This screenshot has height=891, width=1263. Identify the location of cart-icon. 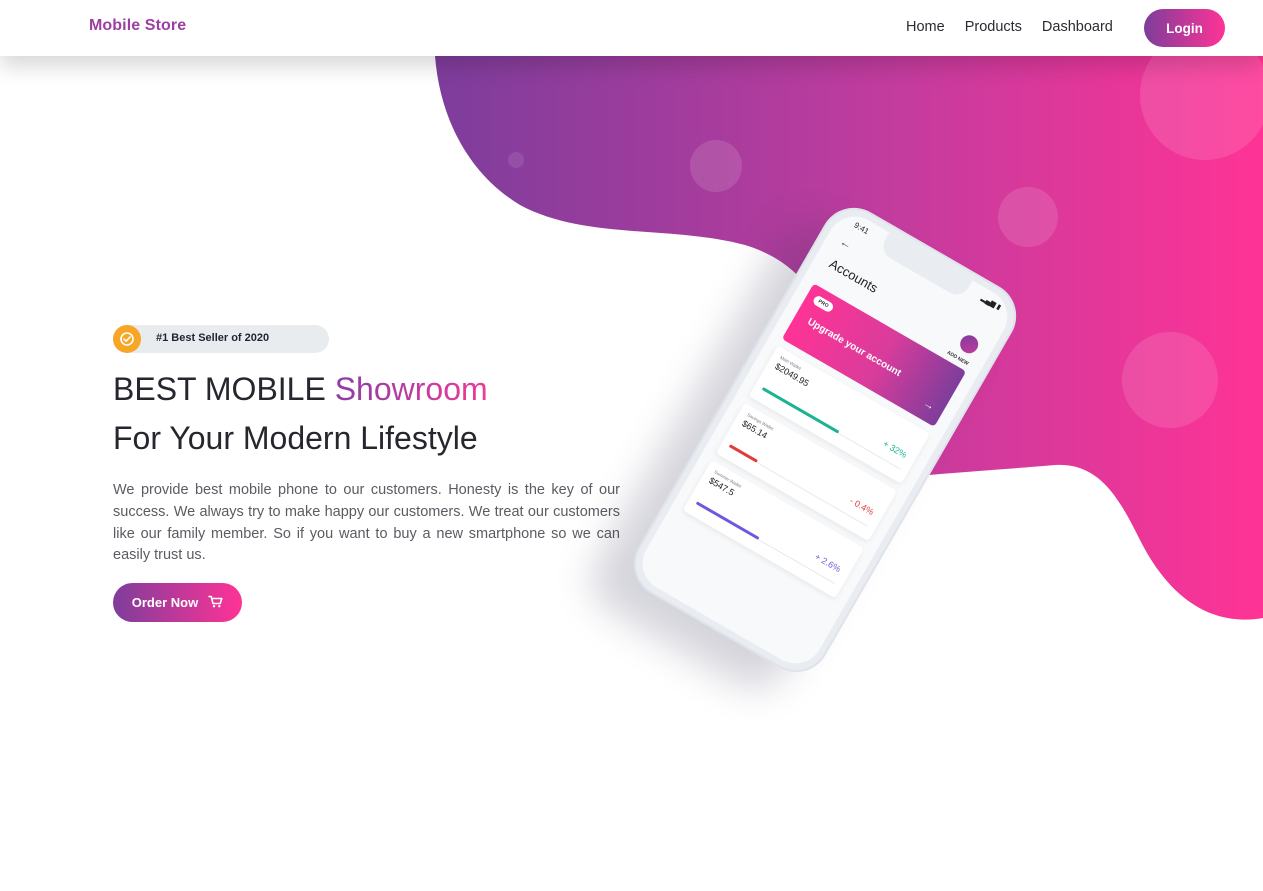
(215, 603).